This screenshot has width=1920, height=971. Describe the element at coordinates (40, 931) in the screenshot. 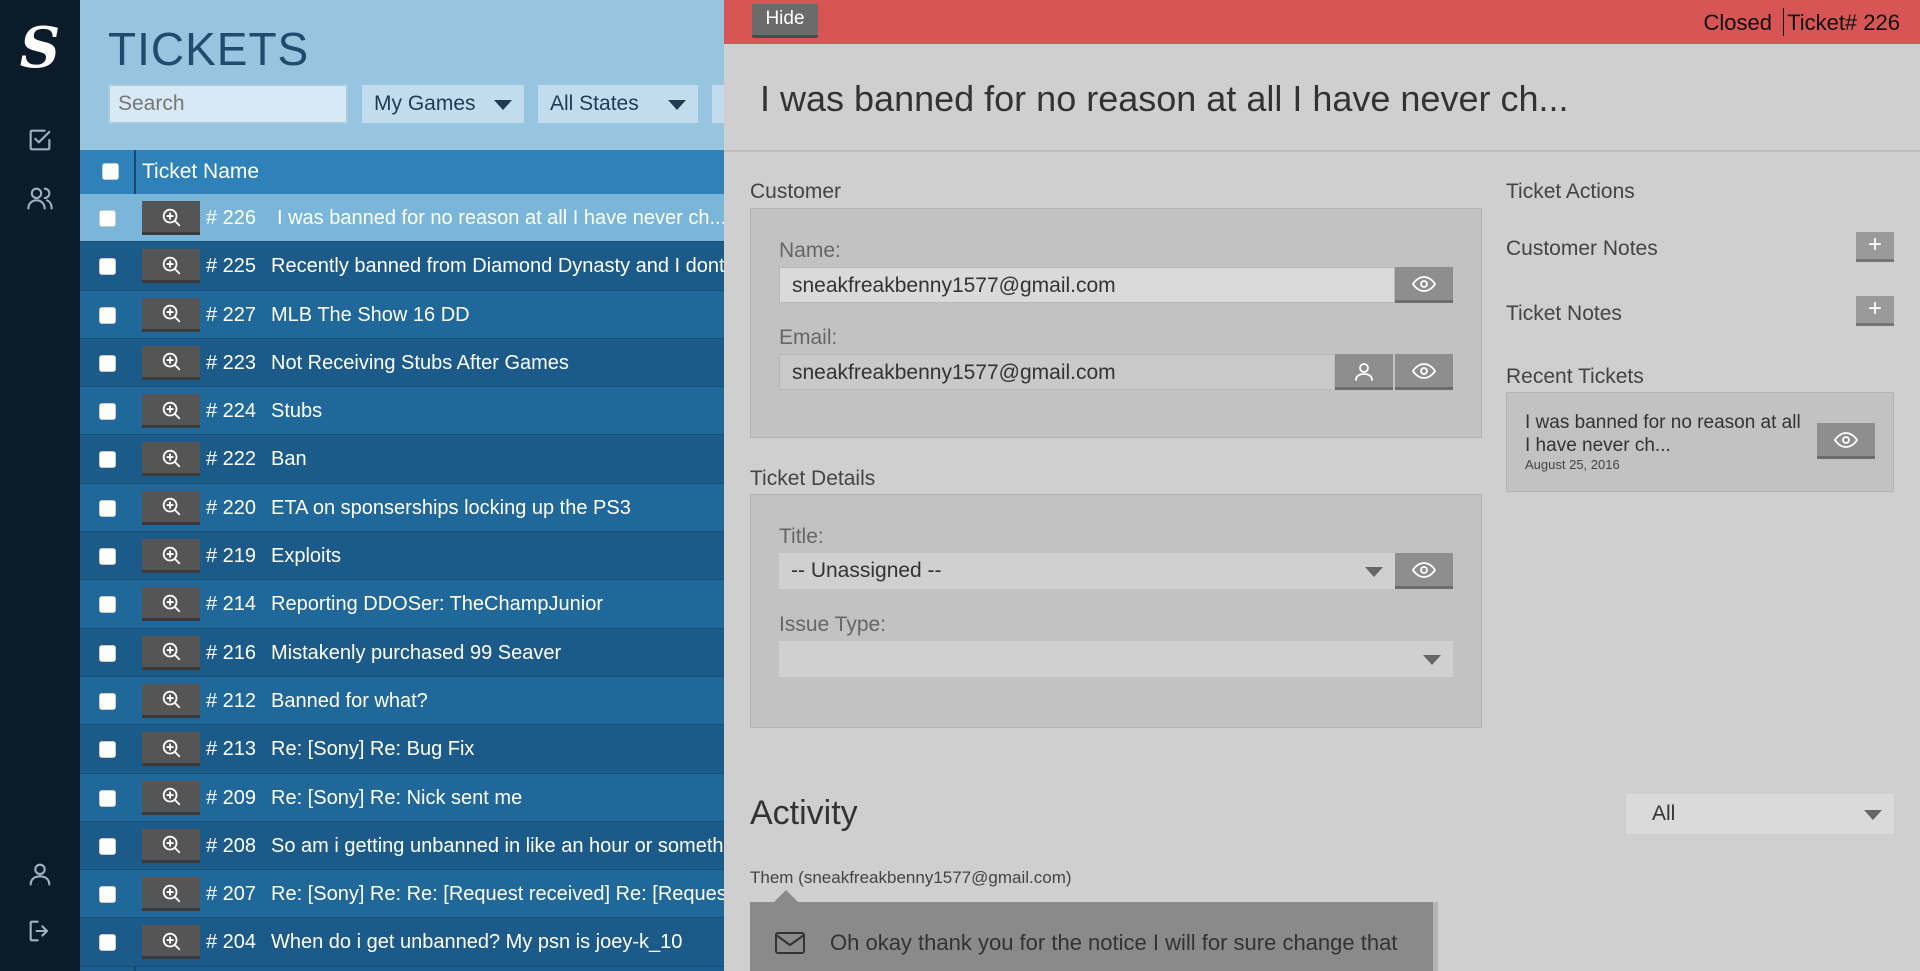

I see `logout-icon` at that location.